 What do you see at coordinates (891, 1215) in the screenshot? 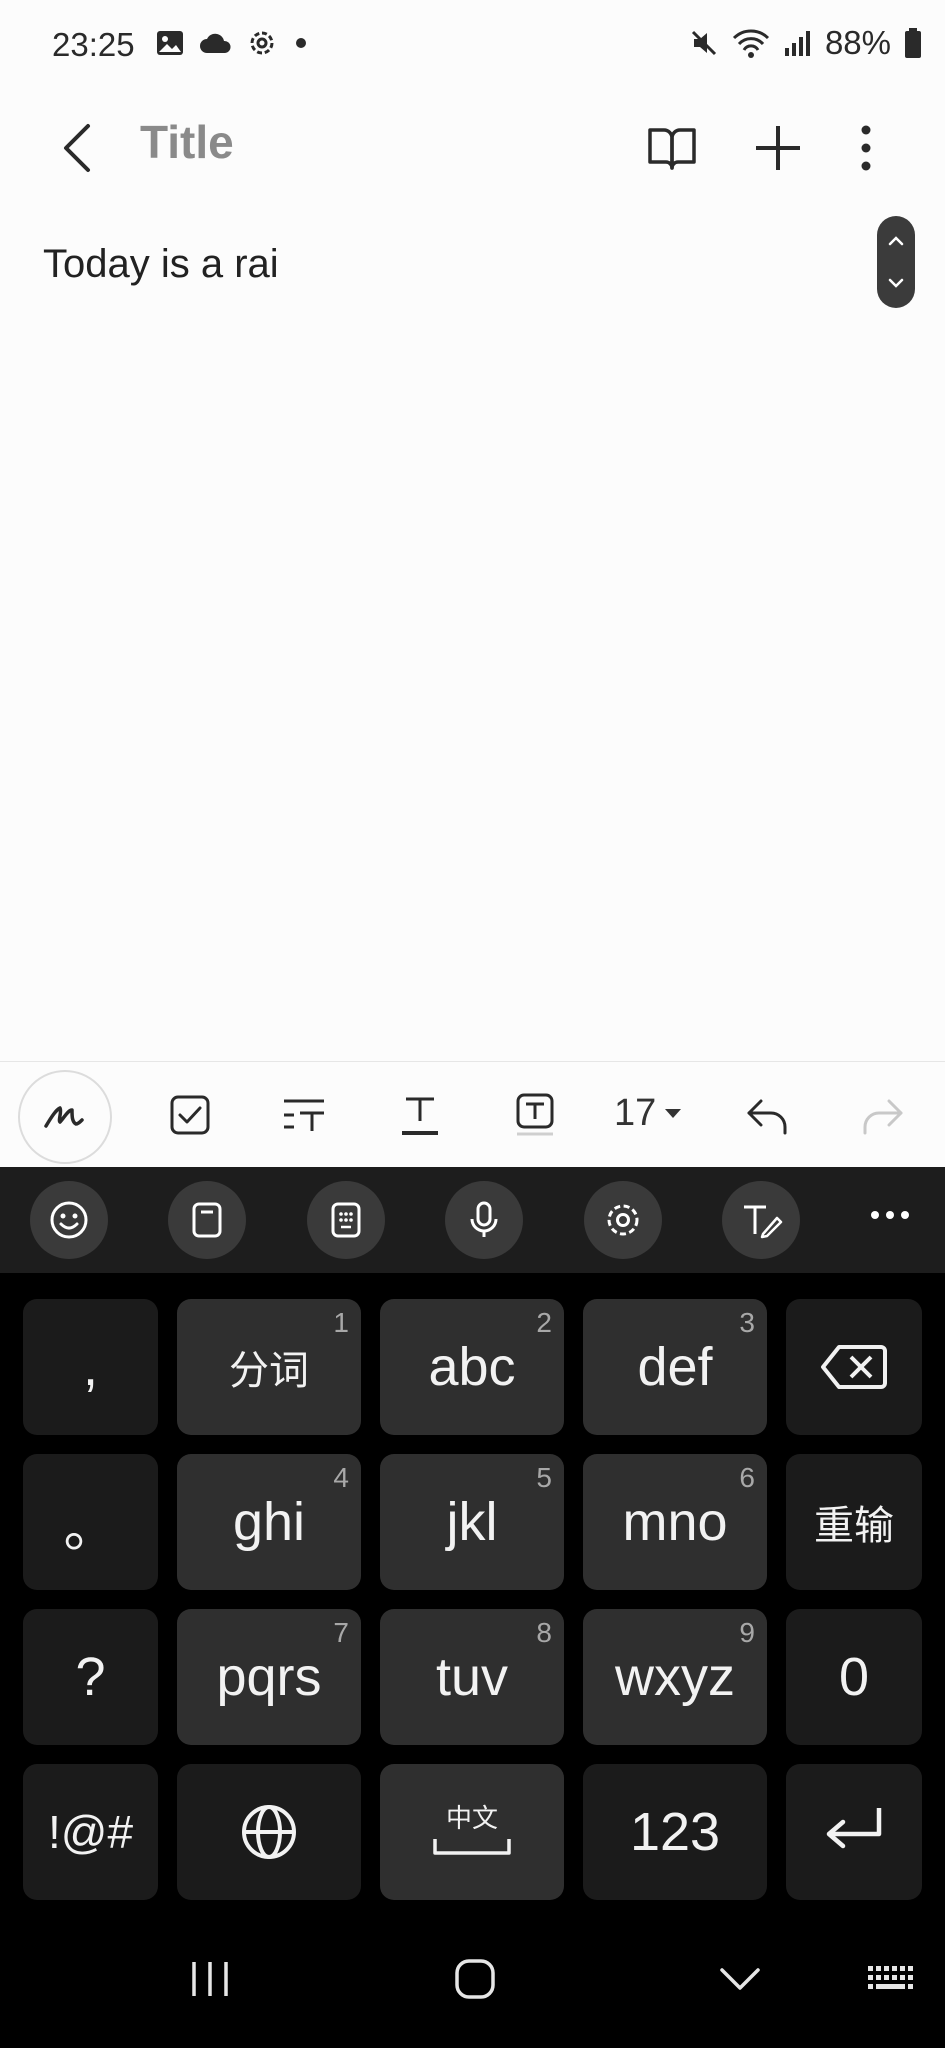
I see `more-horiz-icon` at bounding box center [891, 1215].